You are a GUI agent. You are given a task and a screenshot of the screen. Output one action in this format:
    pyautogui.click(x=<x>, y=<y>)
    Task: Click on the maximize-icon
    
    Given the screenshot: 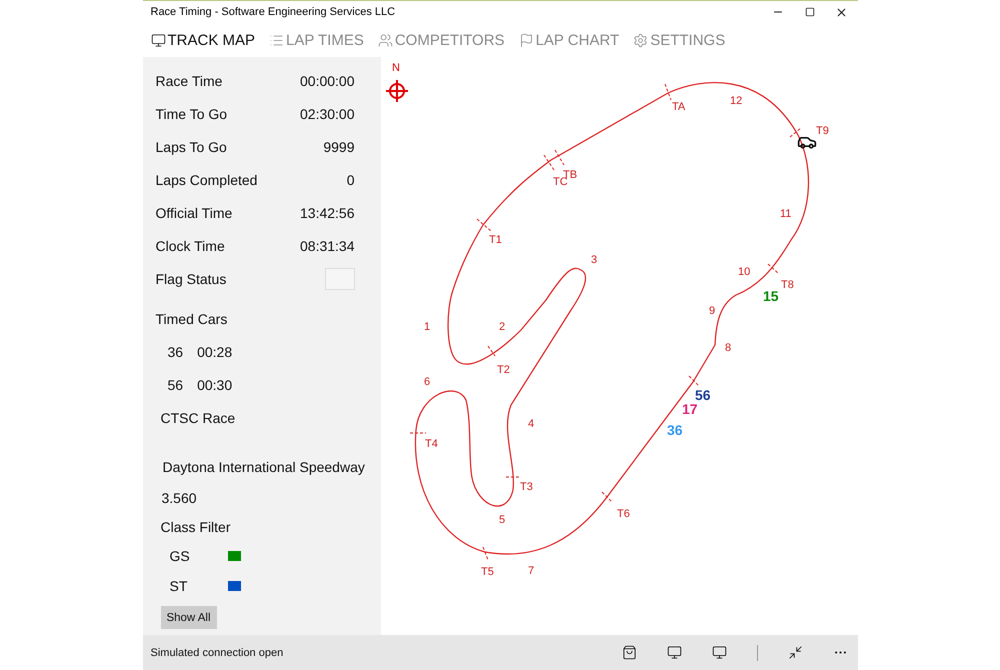 What is the action you would take?
    pyautogui.click(x=809, y=12)
    